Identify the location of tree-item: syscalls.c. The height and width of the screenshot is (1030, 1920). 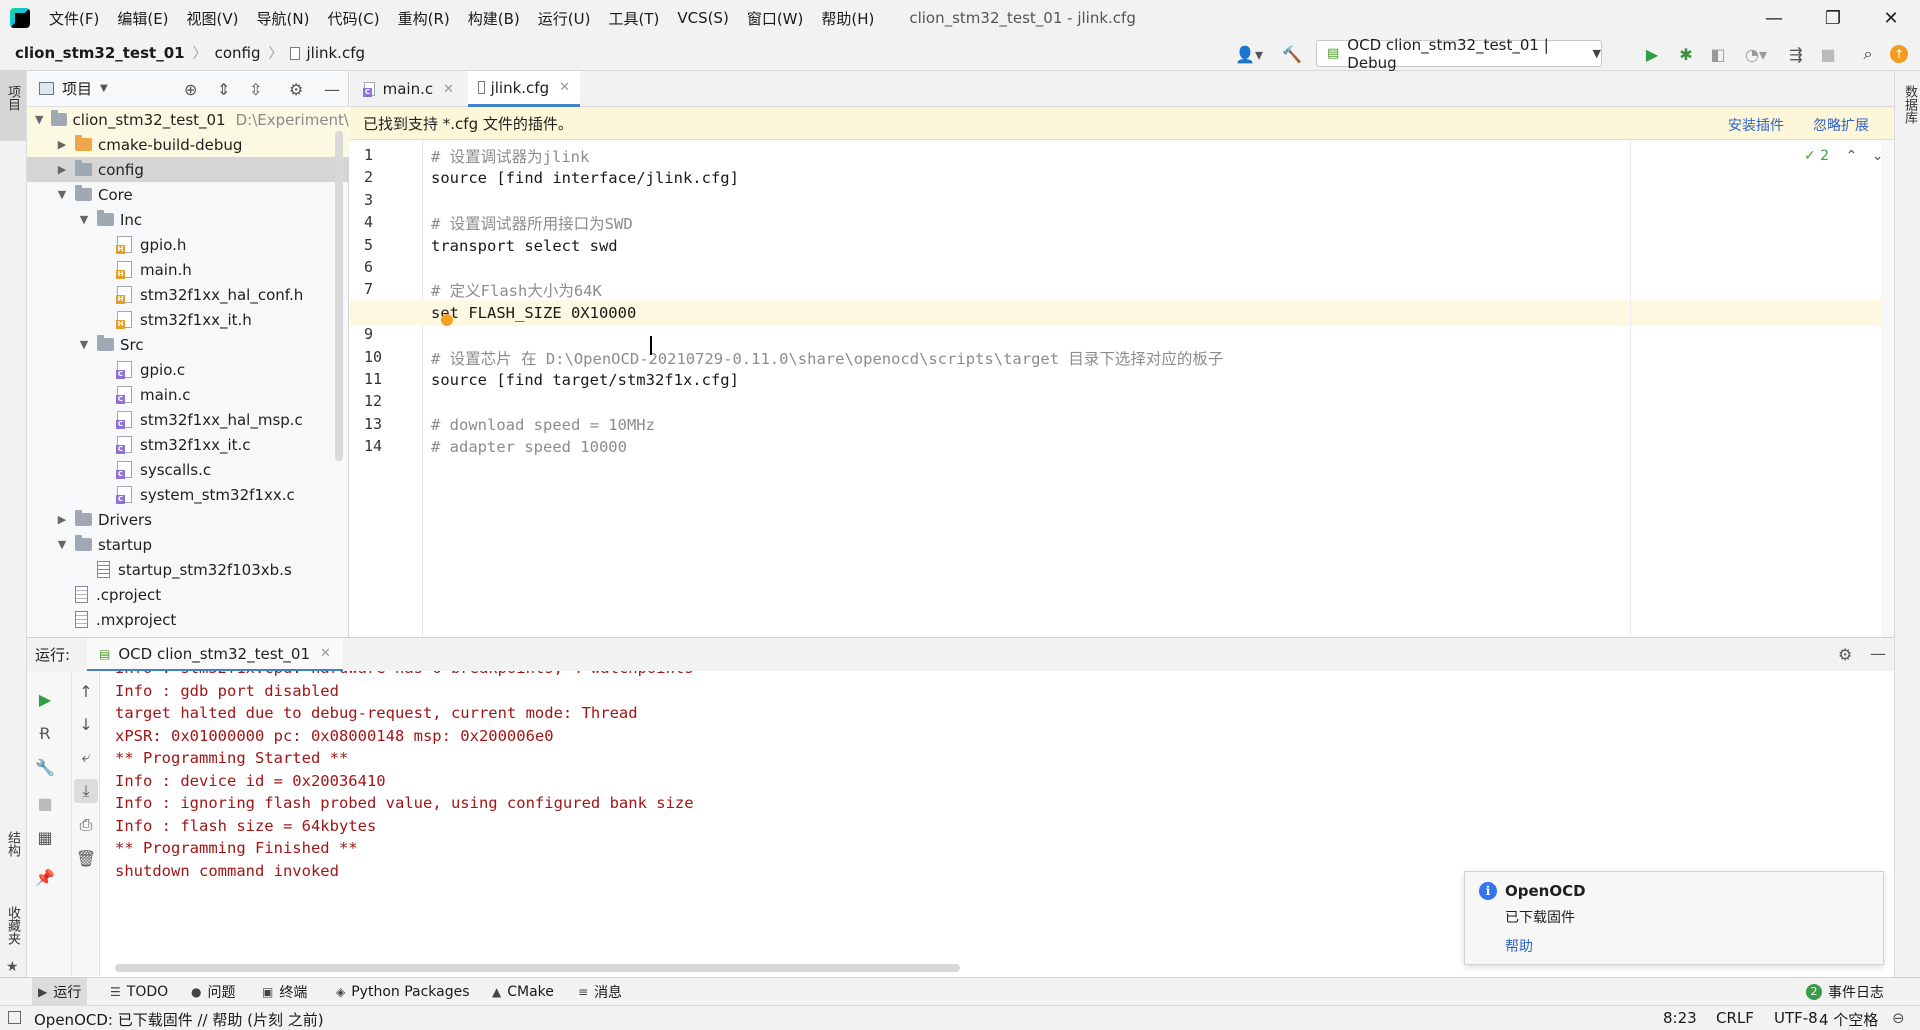
(188, 469).